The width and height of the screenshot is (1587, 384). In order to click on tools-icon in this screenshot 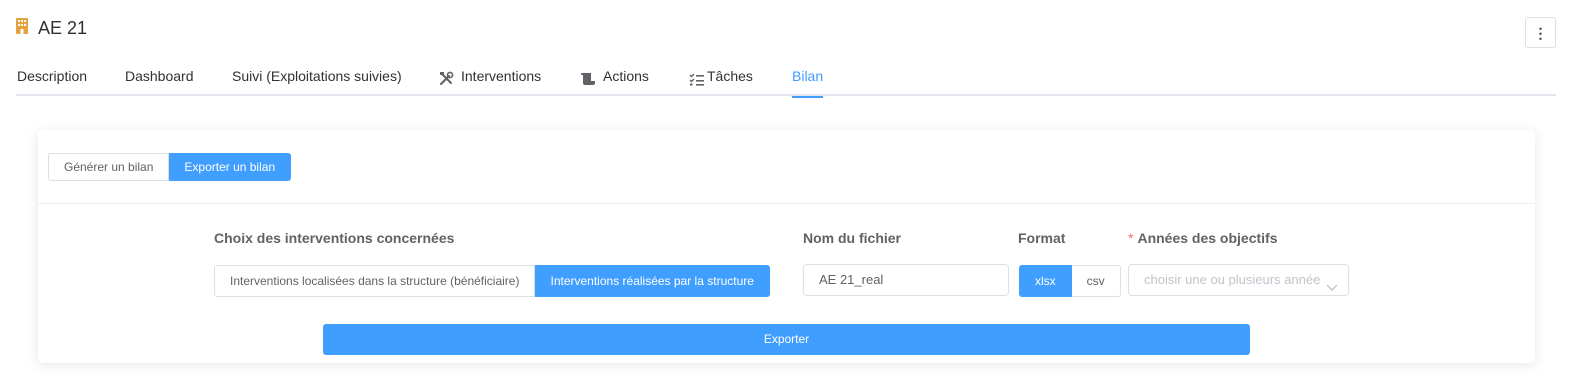, I will do `click(446, 81)`.